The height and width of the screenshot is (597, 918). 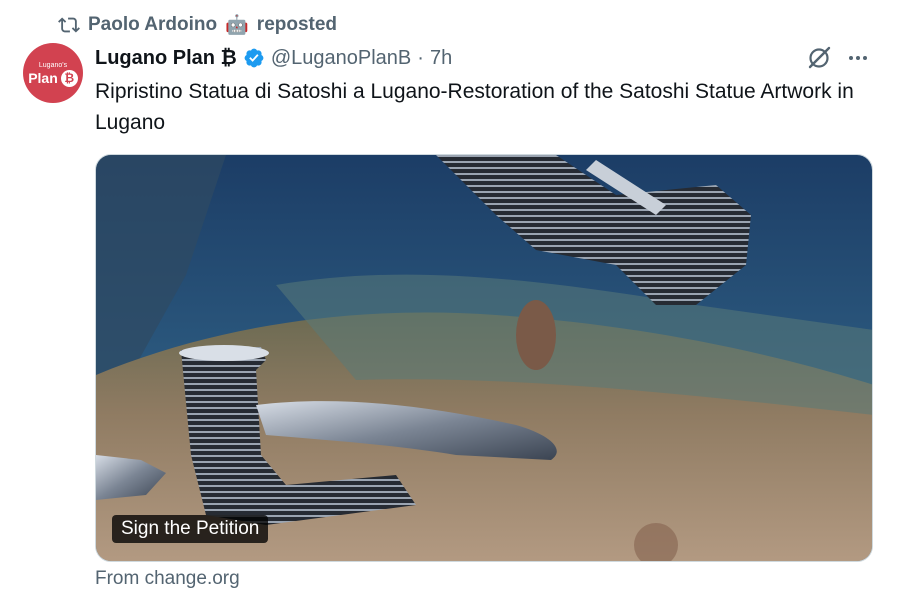 What do you see at coordinates (341, 58) in the screenshot?
I see `author-handle: @LuganoPlanB` at bounding box center [341, 58].